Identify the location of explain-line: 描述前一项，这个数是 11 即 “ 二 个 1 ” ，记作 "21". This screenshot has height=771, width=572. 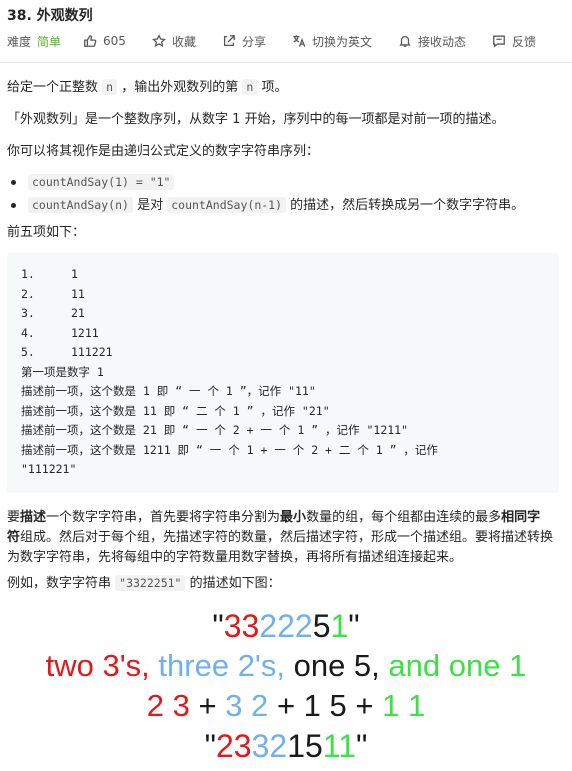
(175, 410).